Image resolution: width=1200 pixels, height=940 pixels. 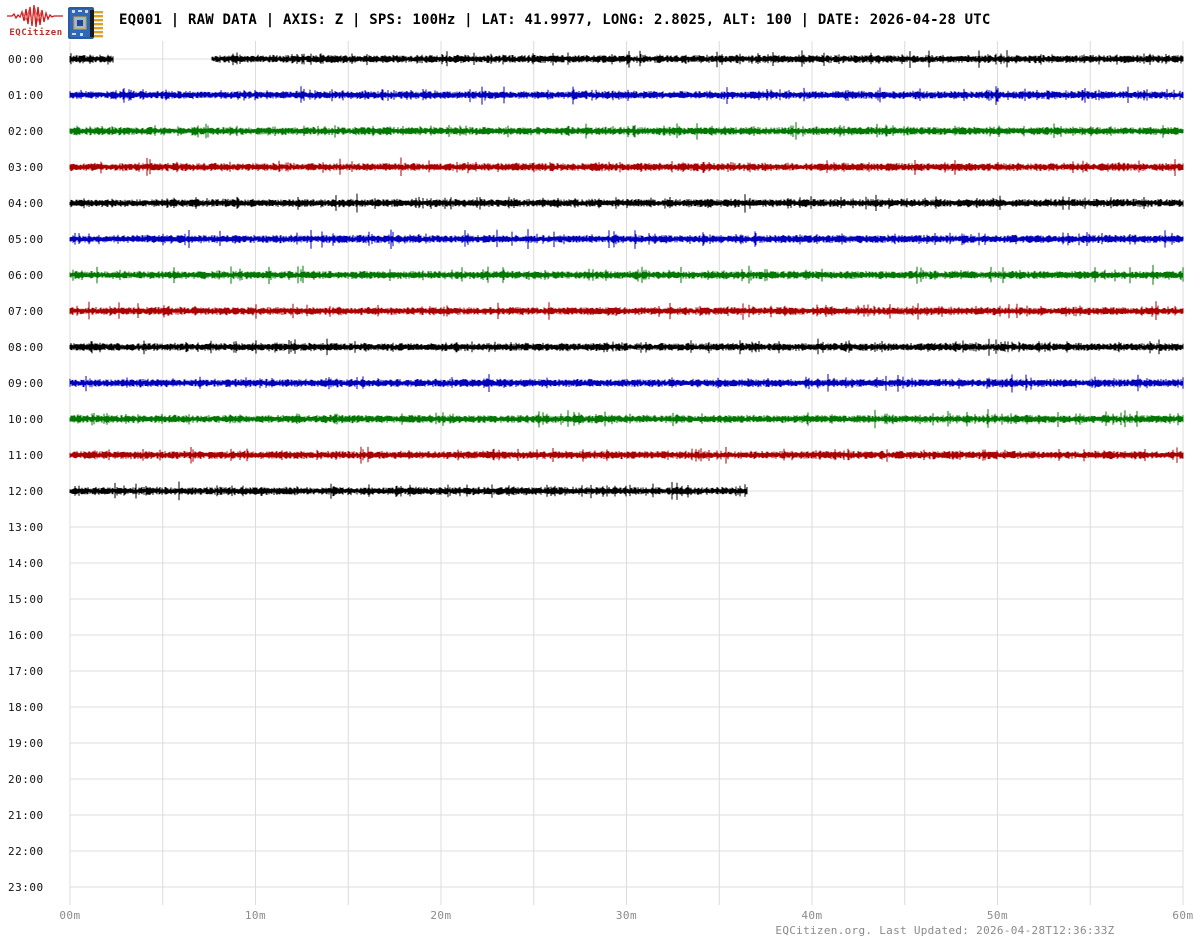 I want to click on hour-label-0500: 05:00, so click(x=26, y=239).